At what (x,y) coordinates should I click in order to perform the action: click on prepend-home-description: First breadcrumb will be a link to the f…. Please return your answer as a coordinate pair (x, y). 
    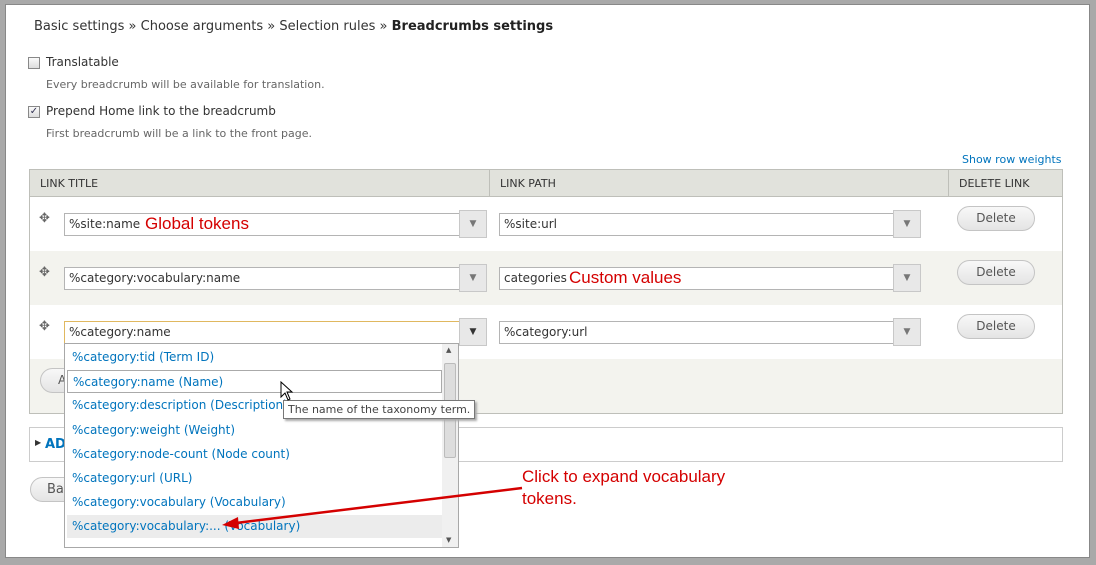
    Looking at the image, I should click on (179, 133).